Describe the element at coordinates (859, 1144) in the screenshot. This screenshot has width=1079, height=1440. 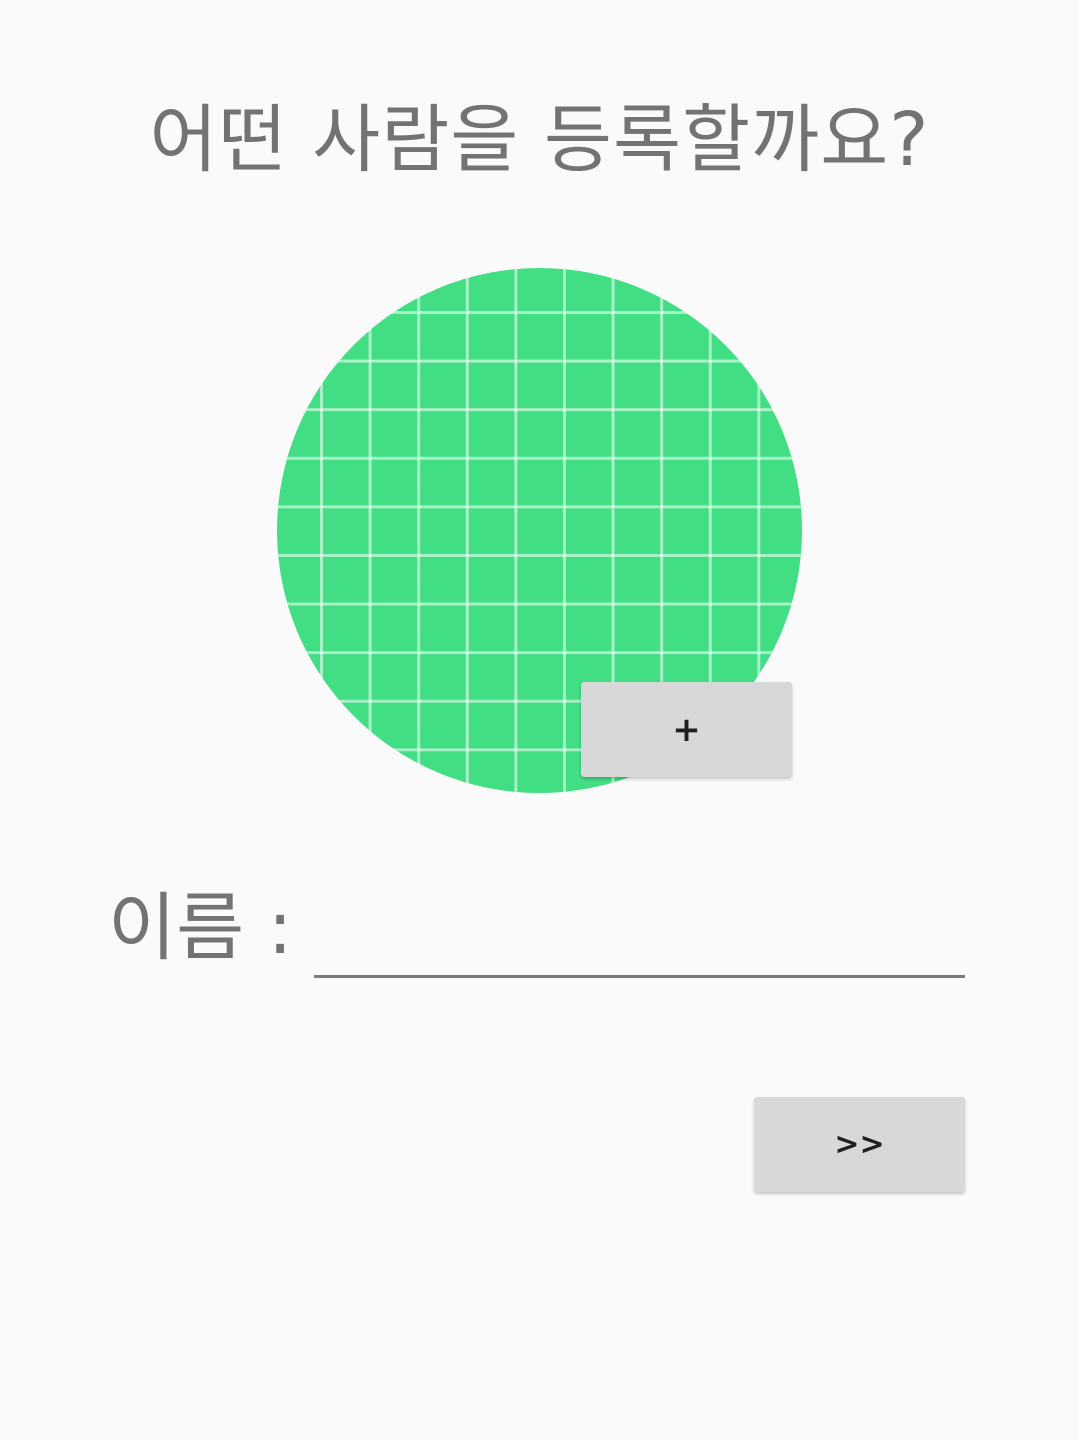
I see `next-button: >>` at that location.